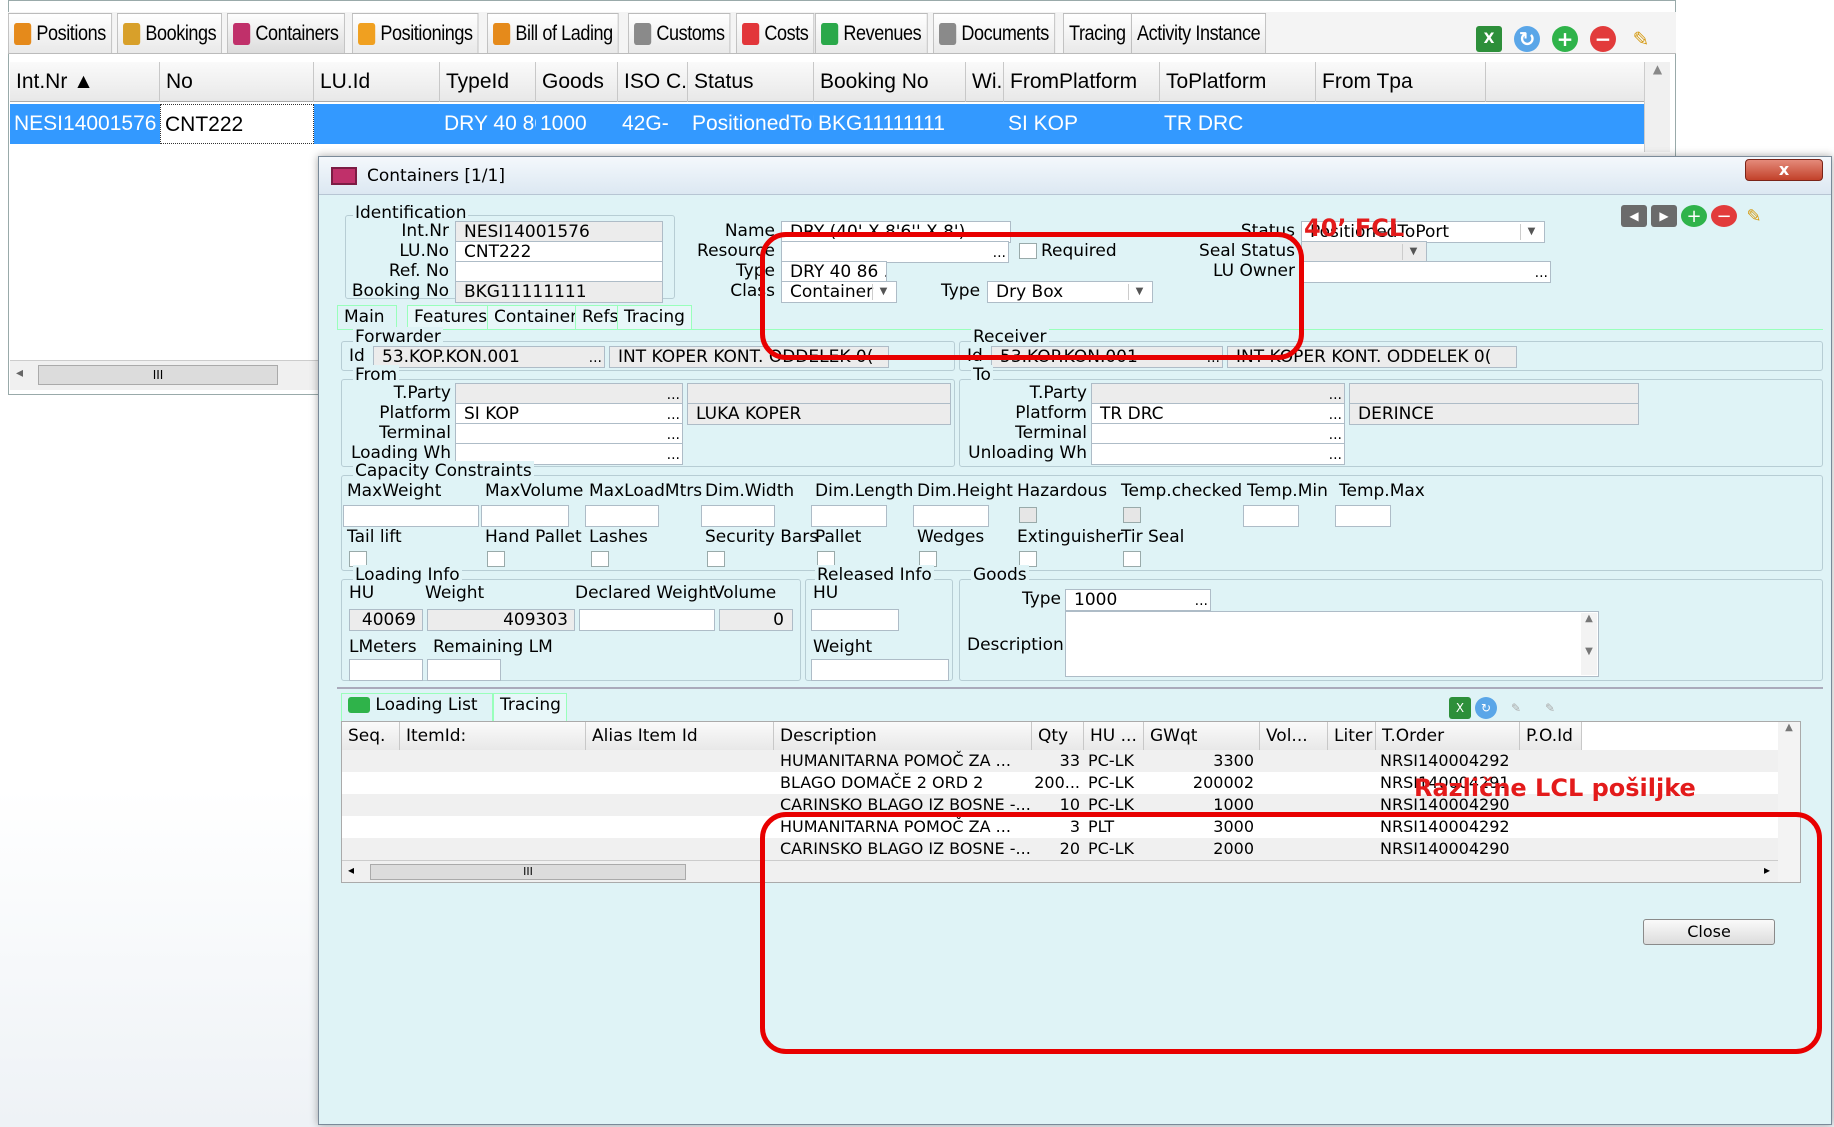  Describe the element at coordinates (870, 33) in the screenshot. I see `tab-revenues: Revenues` at that location.